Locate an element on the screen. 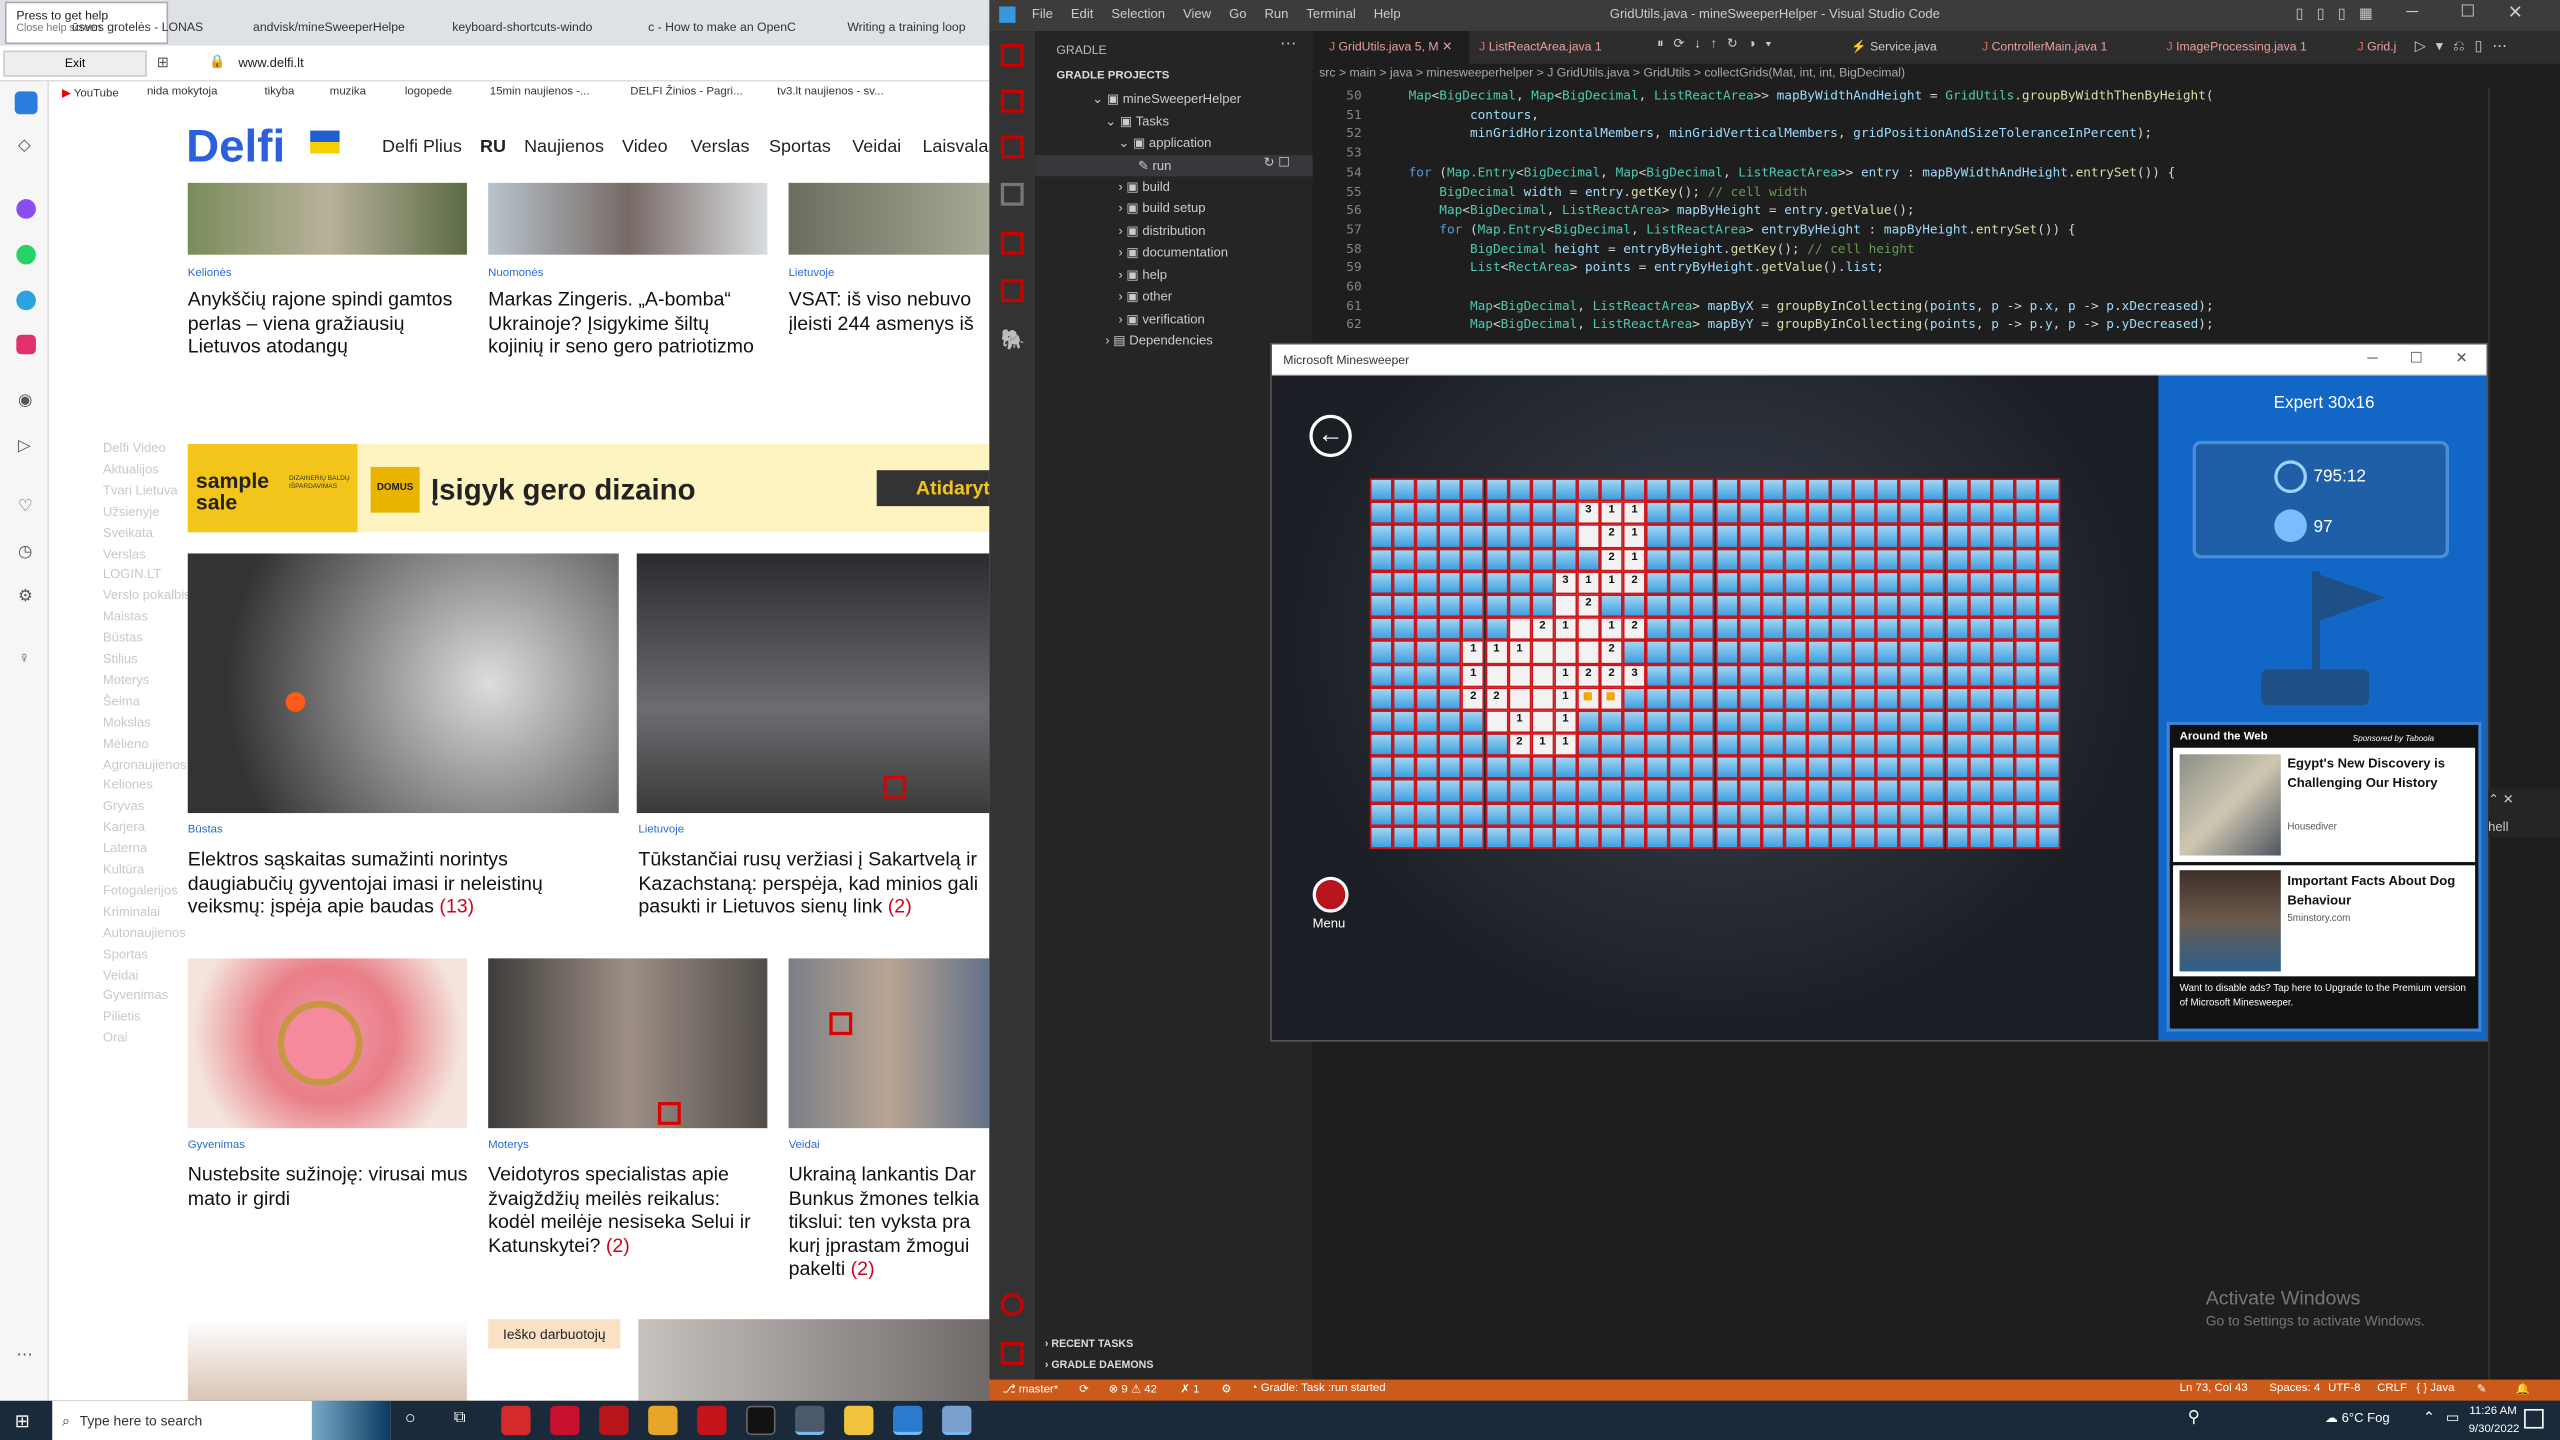 Image resolution: width=2560 pixels, height=1440 pixels. manage-gear-icon is located at coordinates (1012, 1353).